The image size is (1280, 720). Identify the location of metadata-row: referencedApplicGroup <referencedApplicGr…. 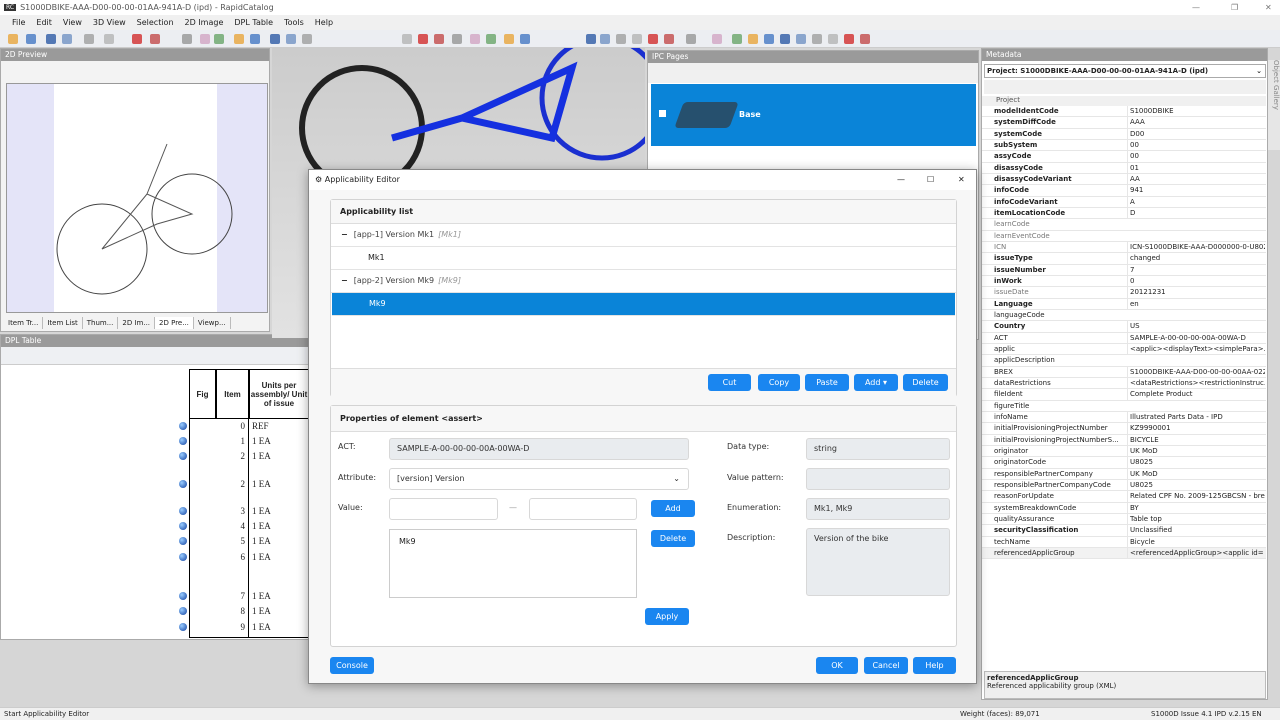
(1124, 553).